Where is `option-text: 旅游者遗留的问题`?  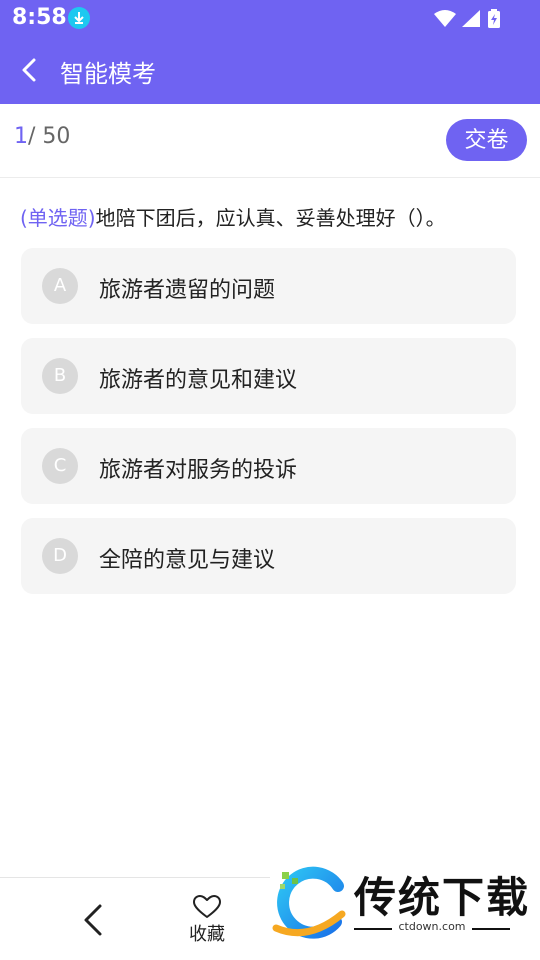
option-text: 旅游者遗留的问题 is located at coordinates (187, 290).